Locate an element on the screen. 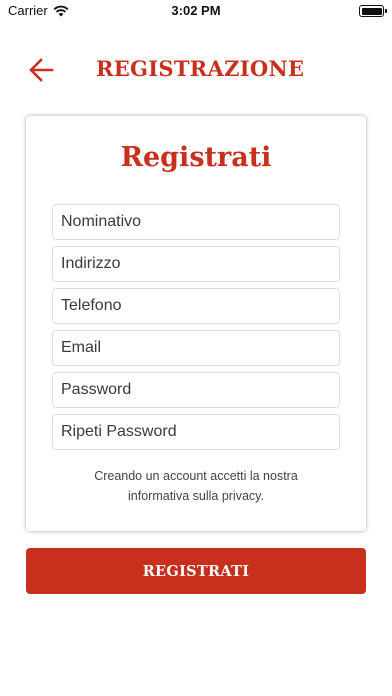  nominativo-input is located at coordinates (196, 222).